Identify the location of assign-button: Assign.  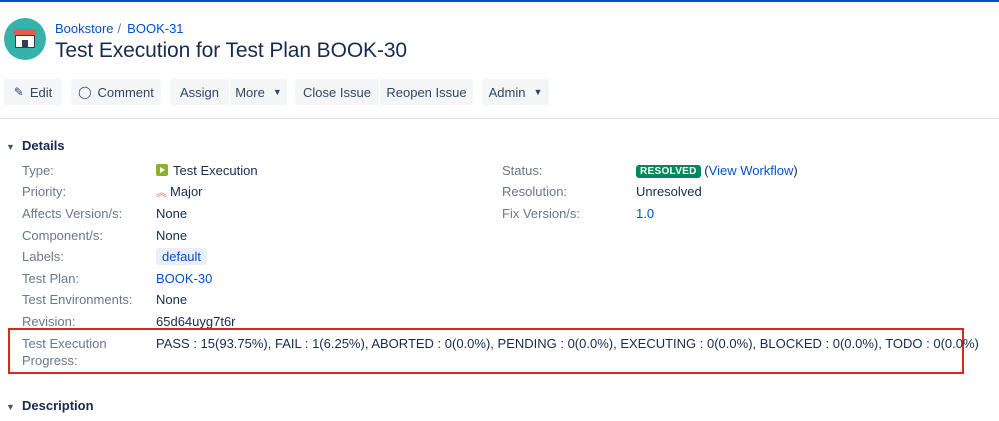
(199, 92).